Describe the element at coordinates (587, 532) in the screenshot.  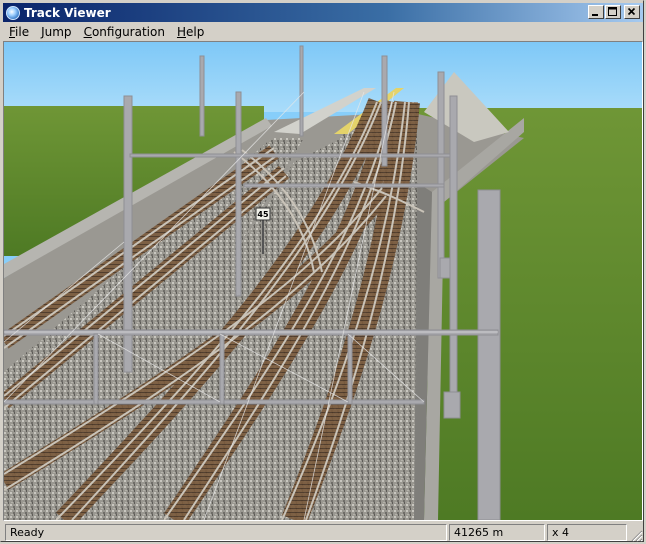
I see `status-speed: x 4` at that location.